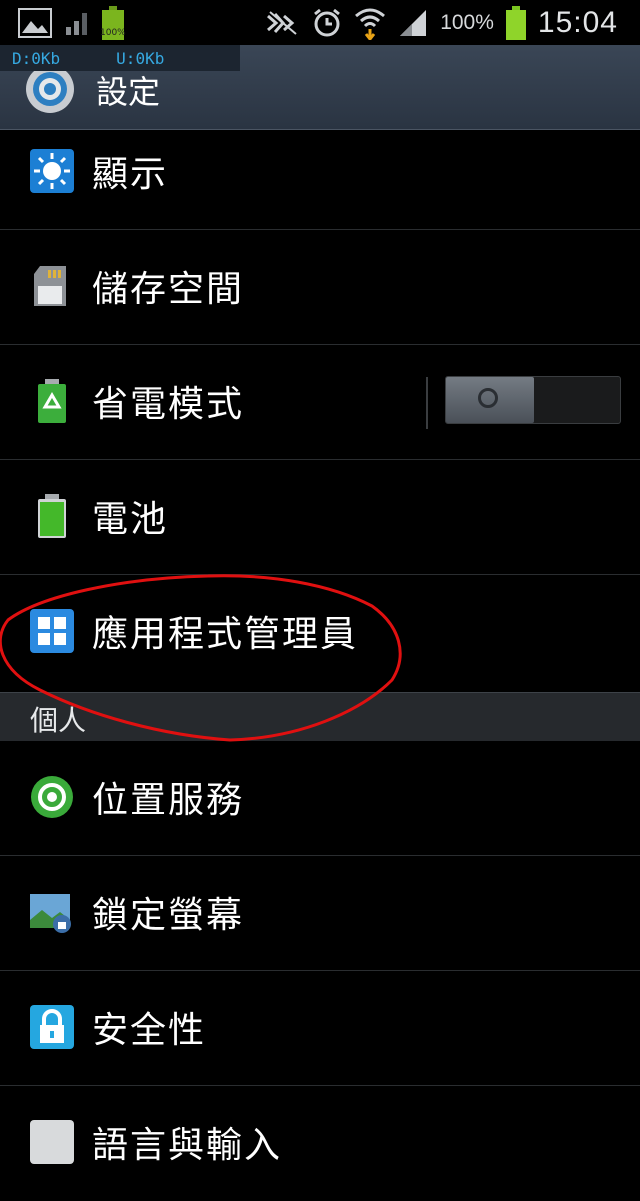 The width and height of the screenshot is (640, 1201). Describe the element at coordinates (413, 23) in the screenshot. I see `cell-signal-icon` at that location.